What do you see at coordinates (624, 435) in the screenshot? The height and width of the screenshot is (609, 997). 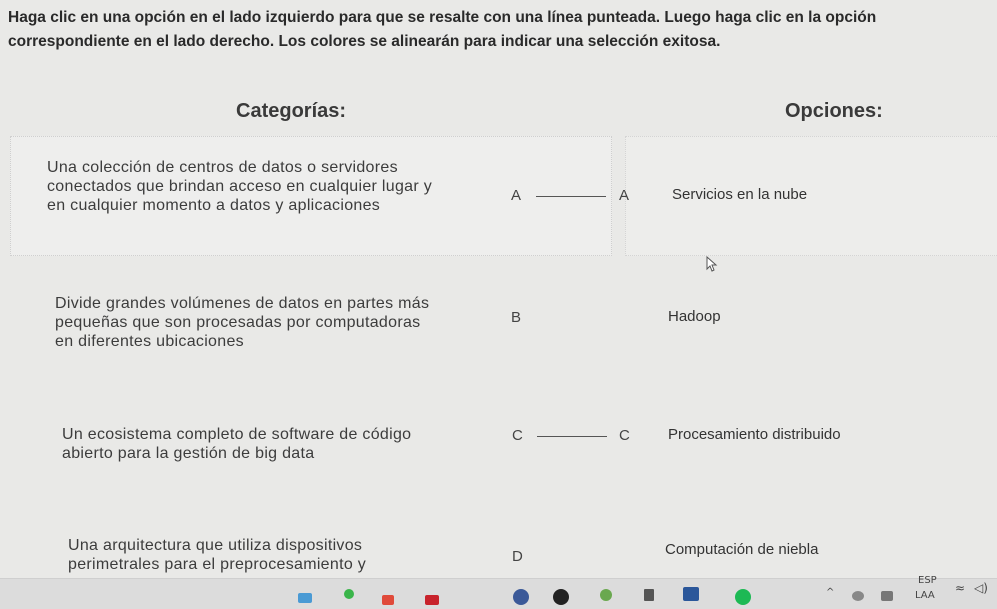 I see `option-letter-c: C` at bounding box center [624, 435].